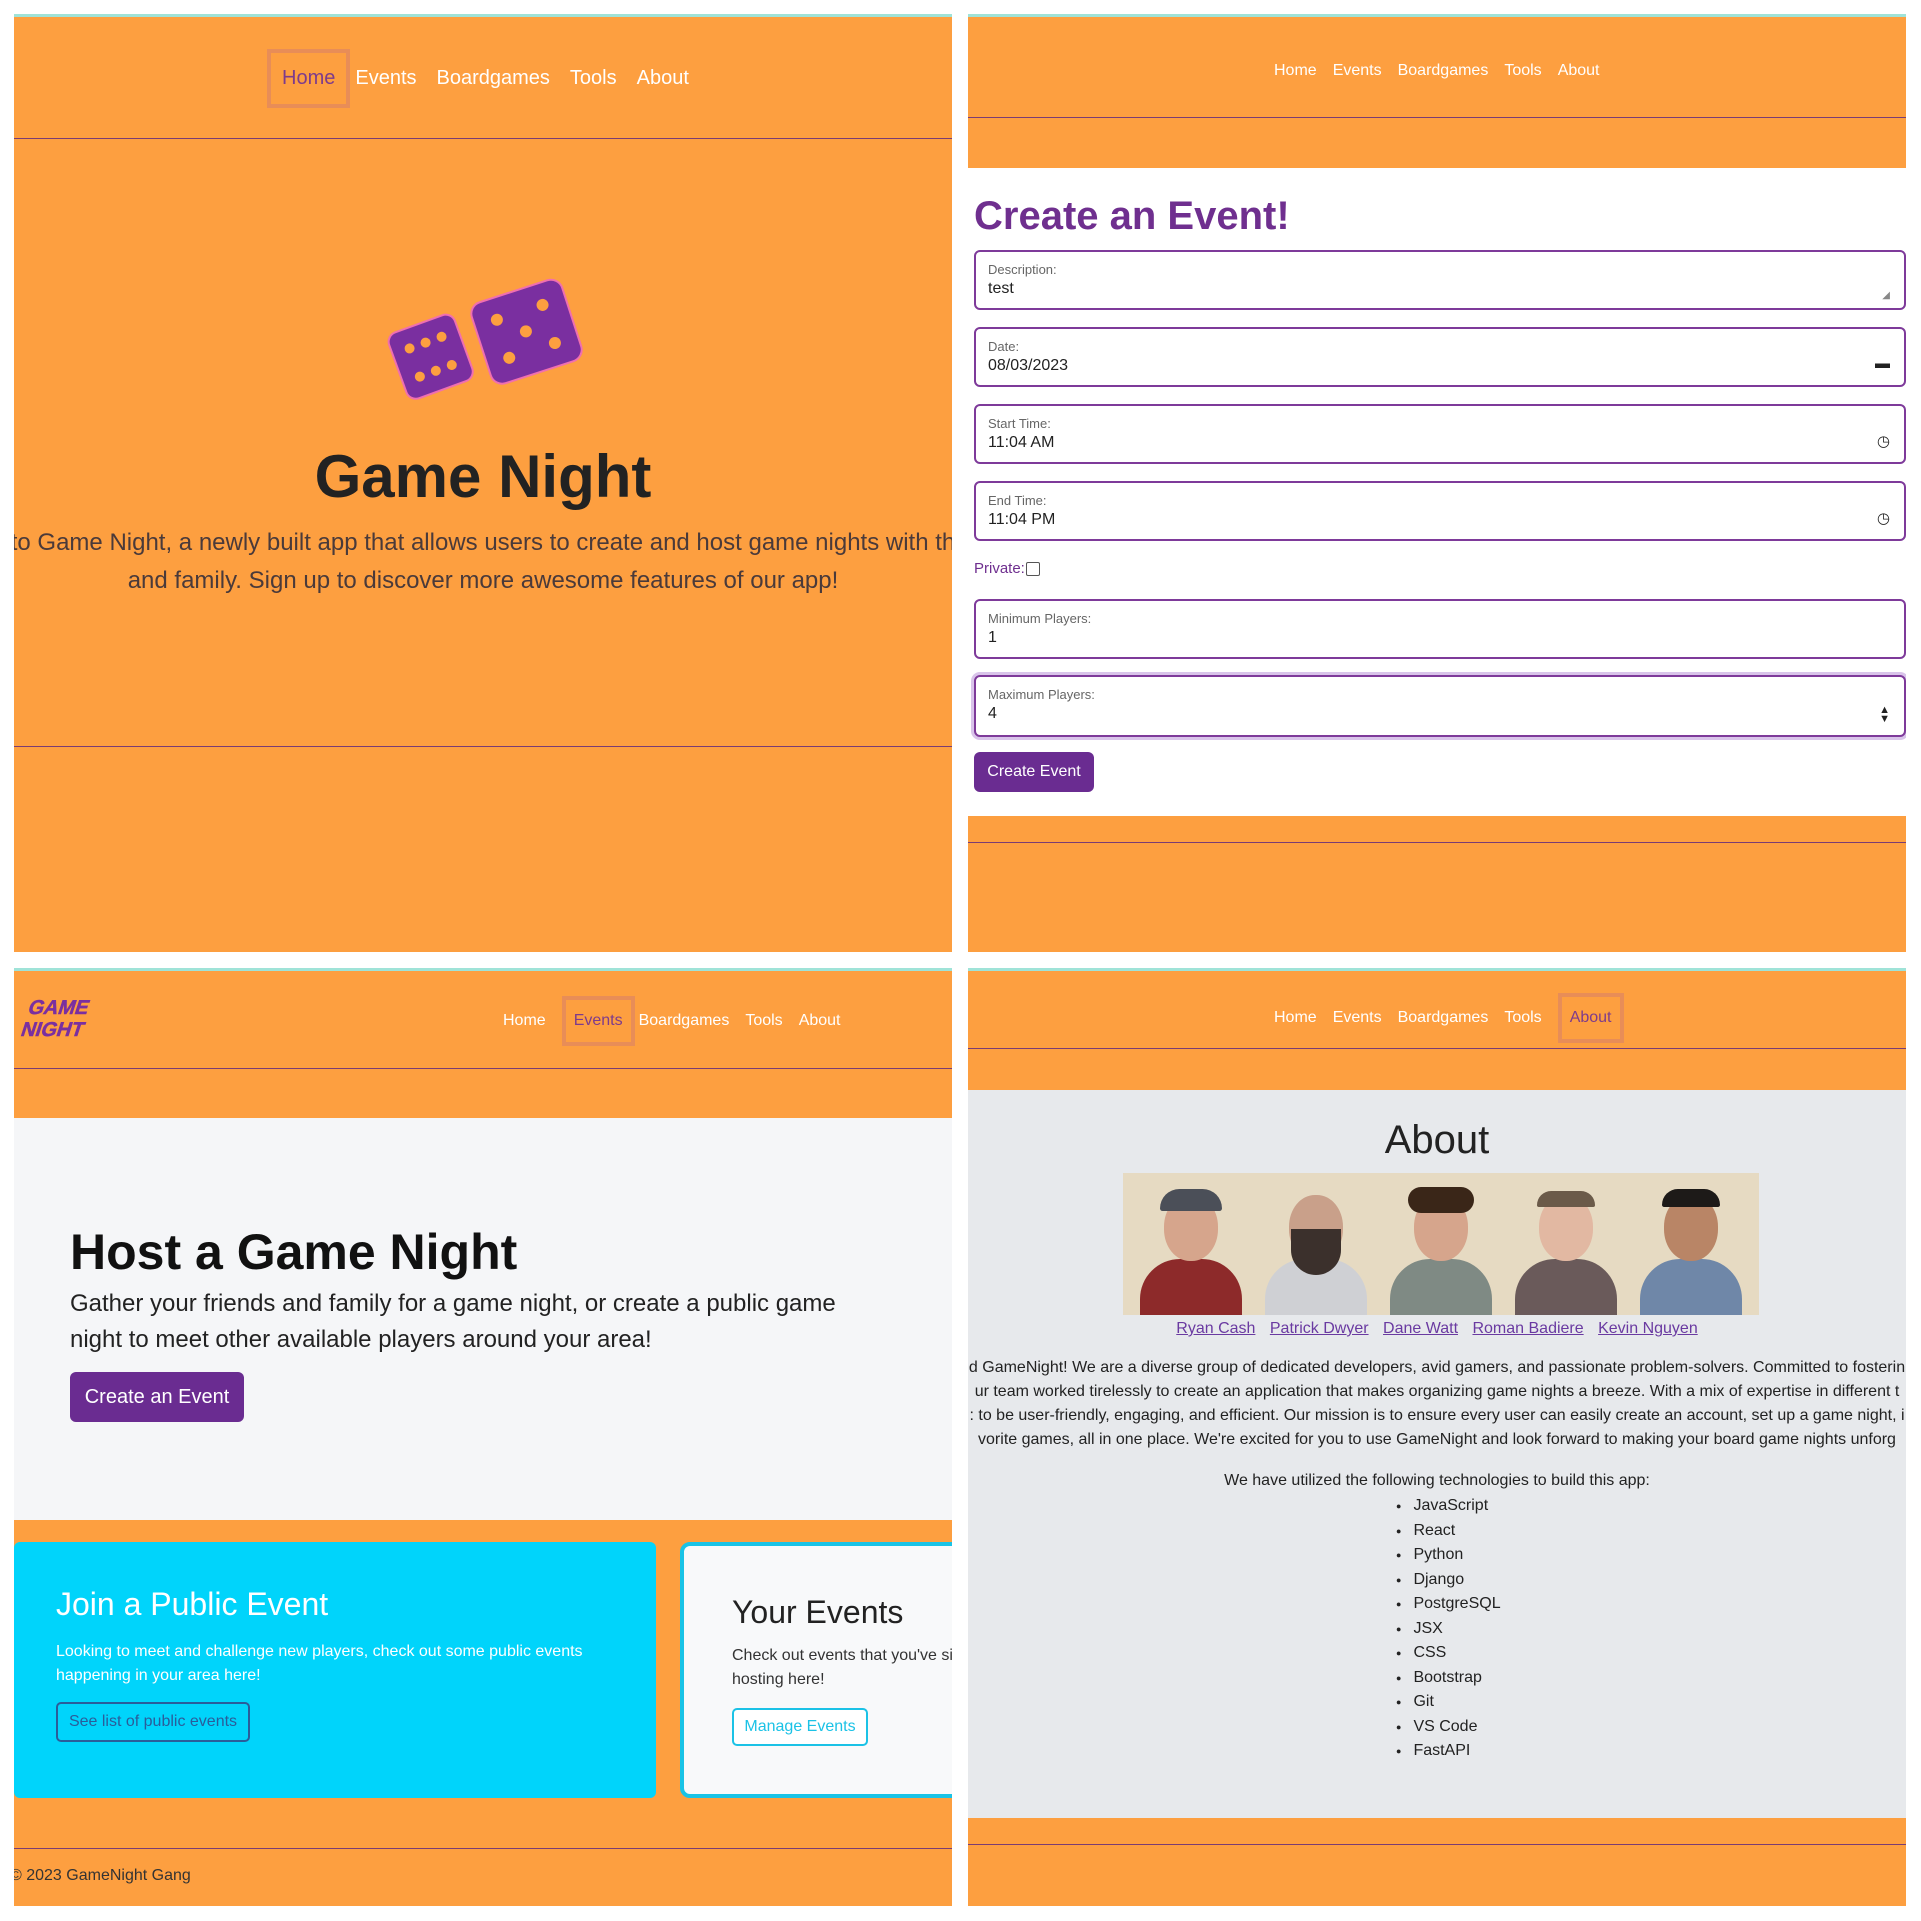 The image size is (1921, 1921). What do you see at coordinates (1448, 1678) in the screenshot?
I see `tech-item: Bootstrap` at bounding box center [1448, 1678].